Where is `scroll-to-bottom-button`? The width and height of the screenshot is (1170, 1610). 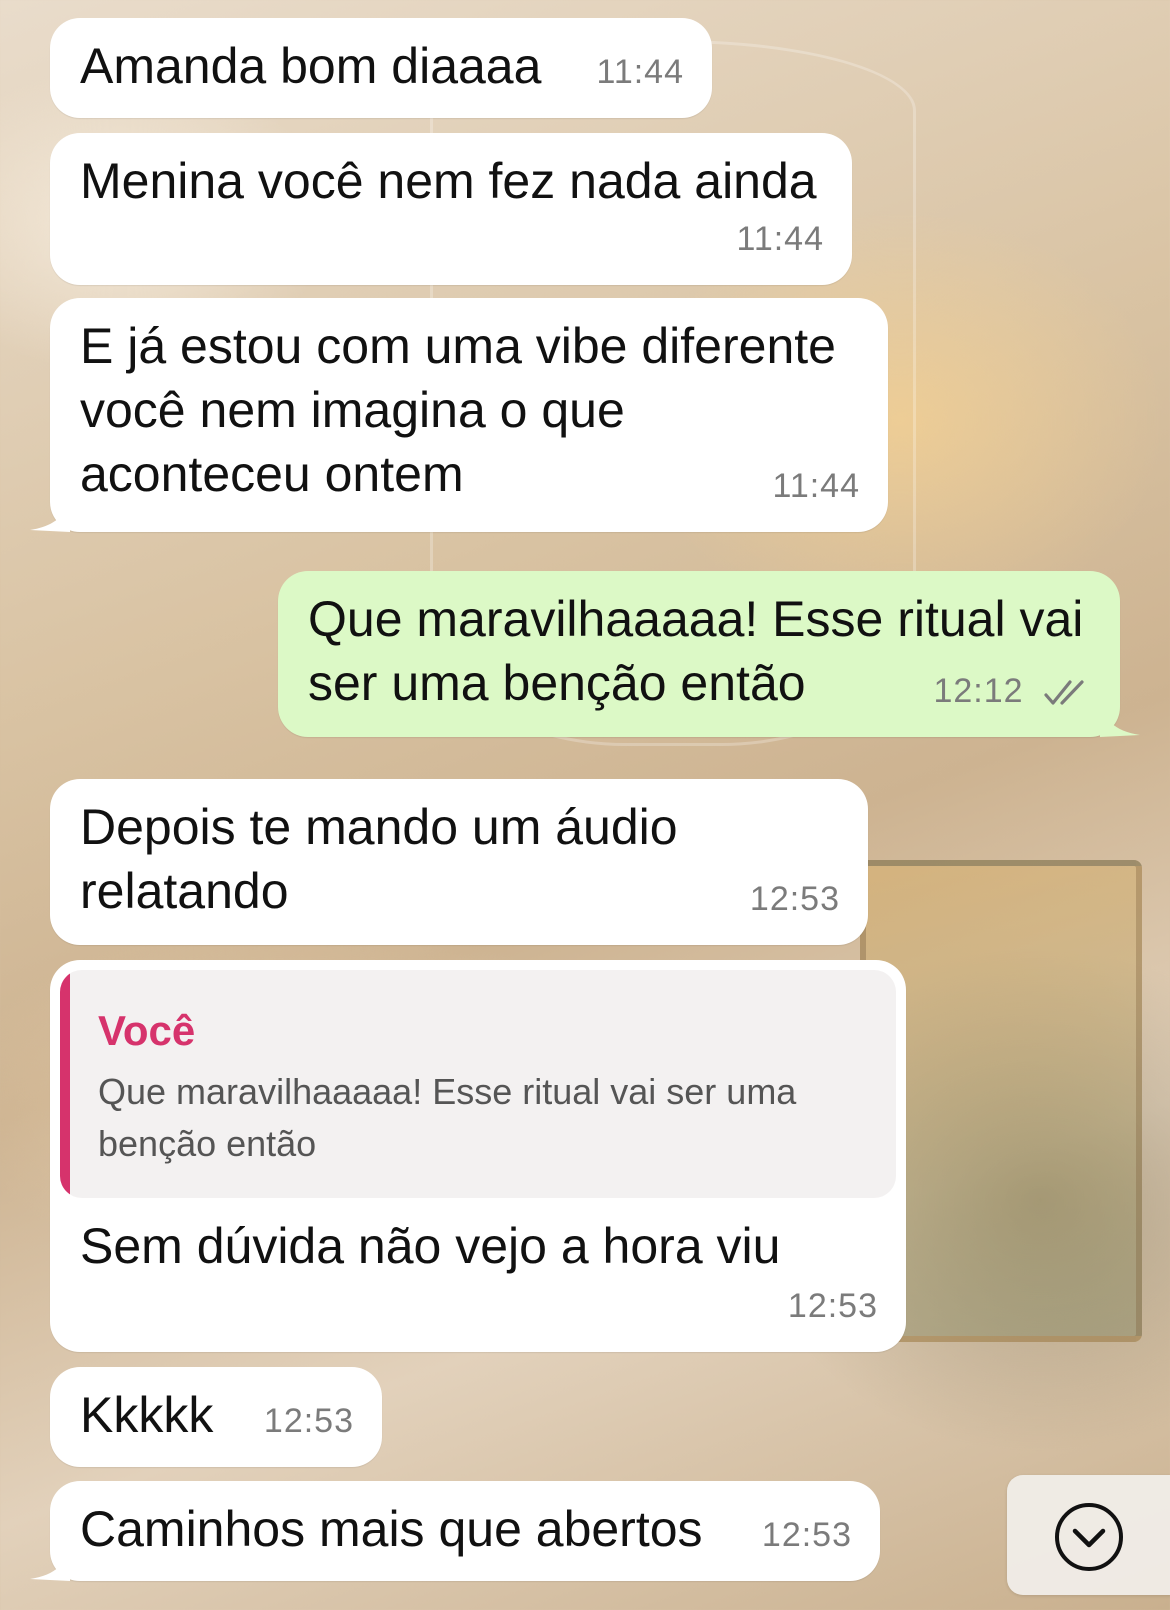
scroll-to-bottom-button is located at coordinates (1088, 1535).